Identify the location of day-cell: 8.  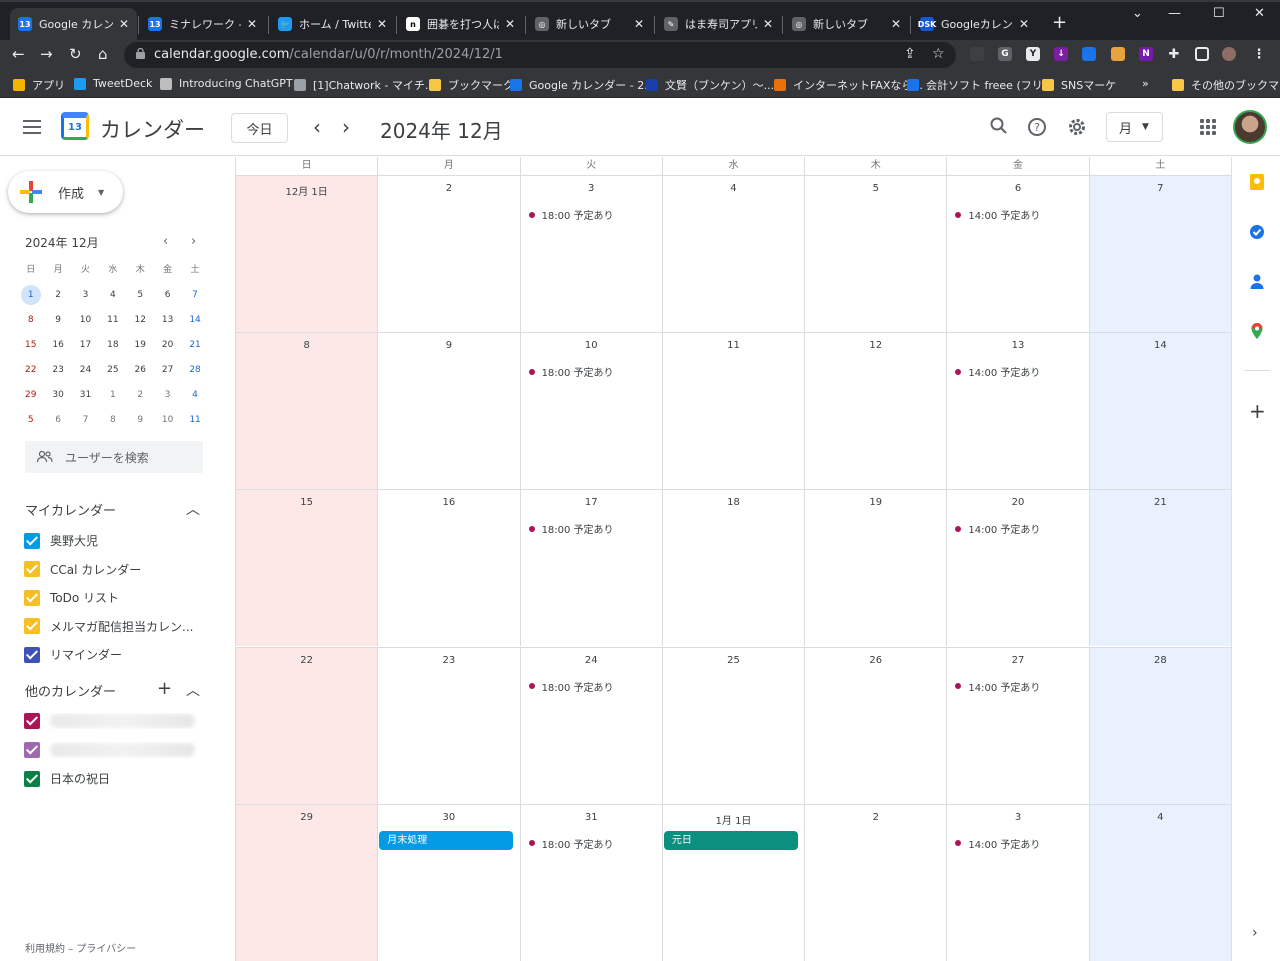
(306, 411).